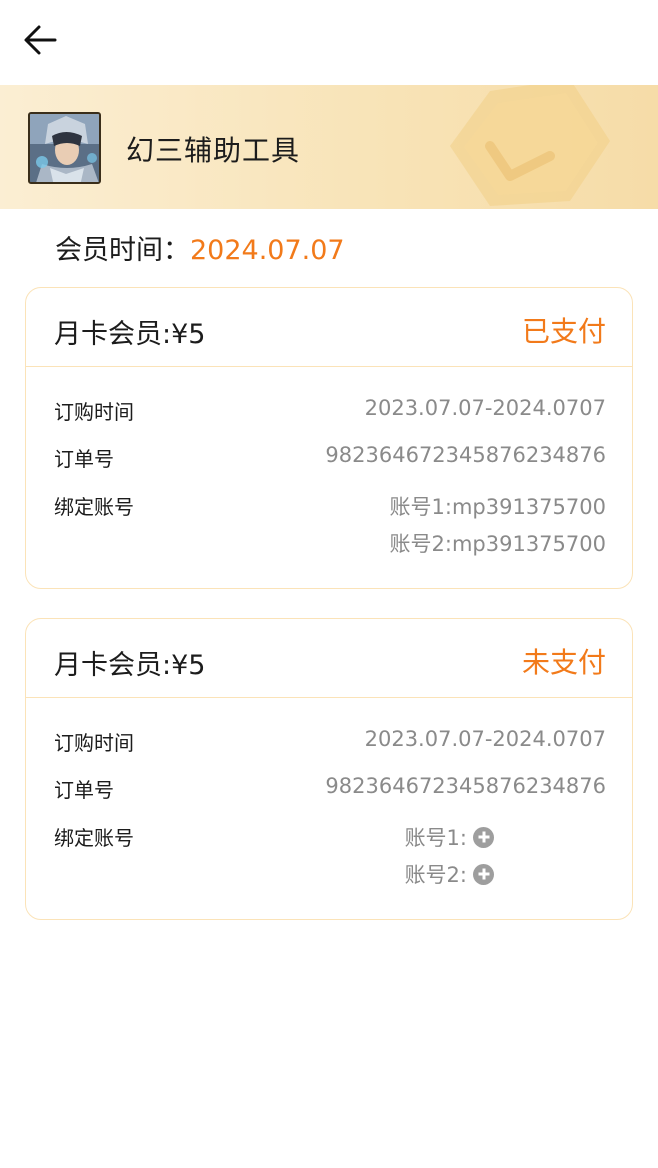  What do you see at coordinates (483, 874) in the screenshot?
I see `add-account-2-icon` at bounding box center [483, 874].